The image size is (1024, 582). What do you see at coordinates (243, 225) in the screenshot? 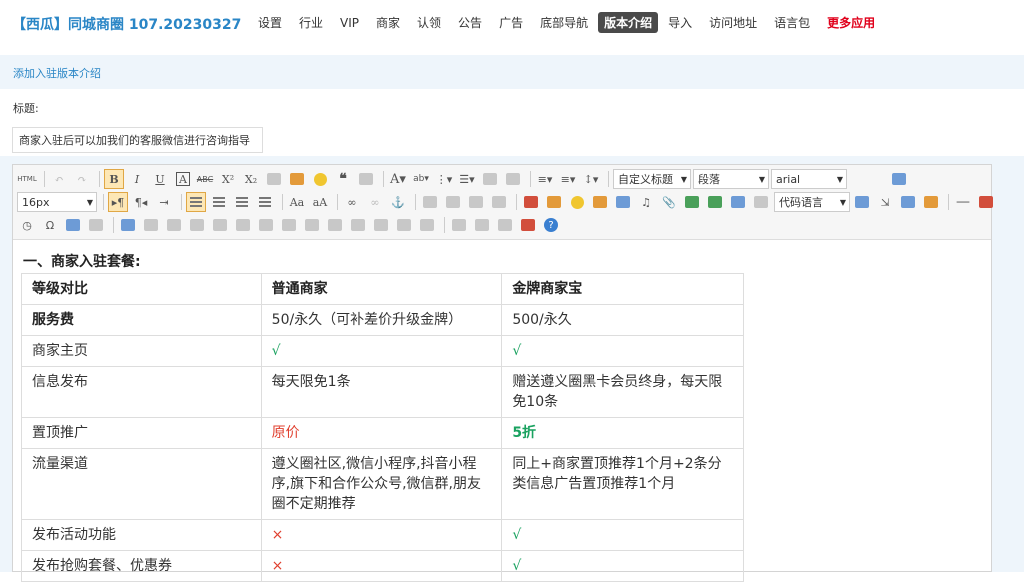
I see `insert-col-icon` at bounding box center [243, 225].